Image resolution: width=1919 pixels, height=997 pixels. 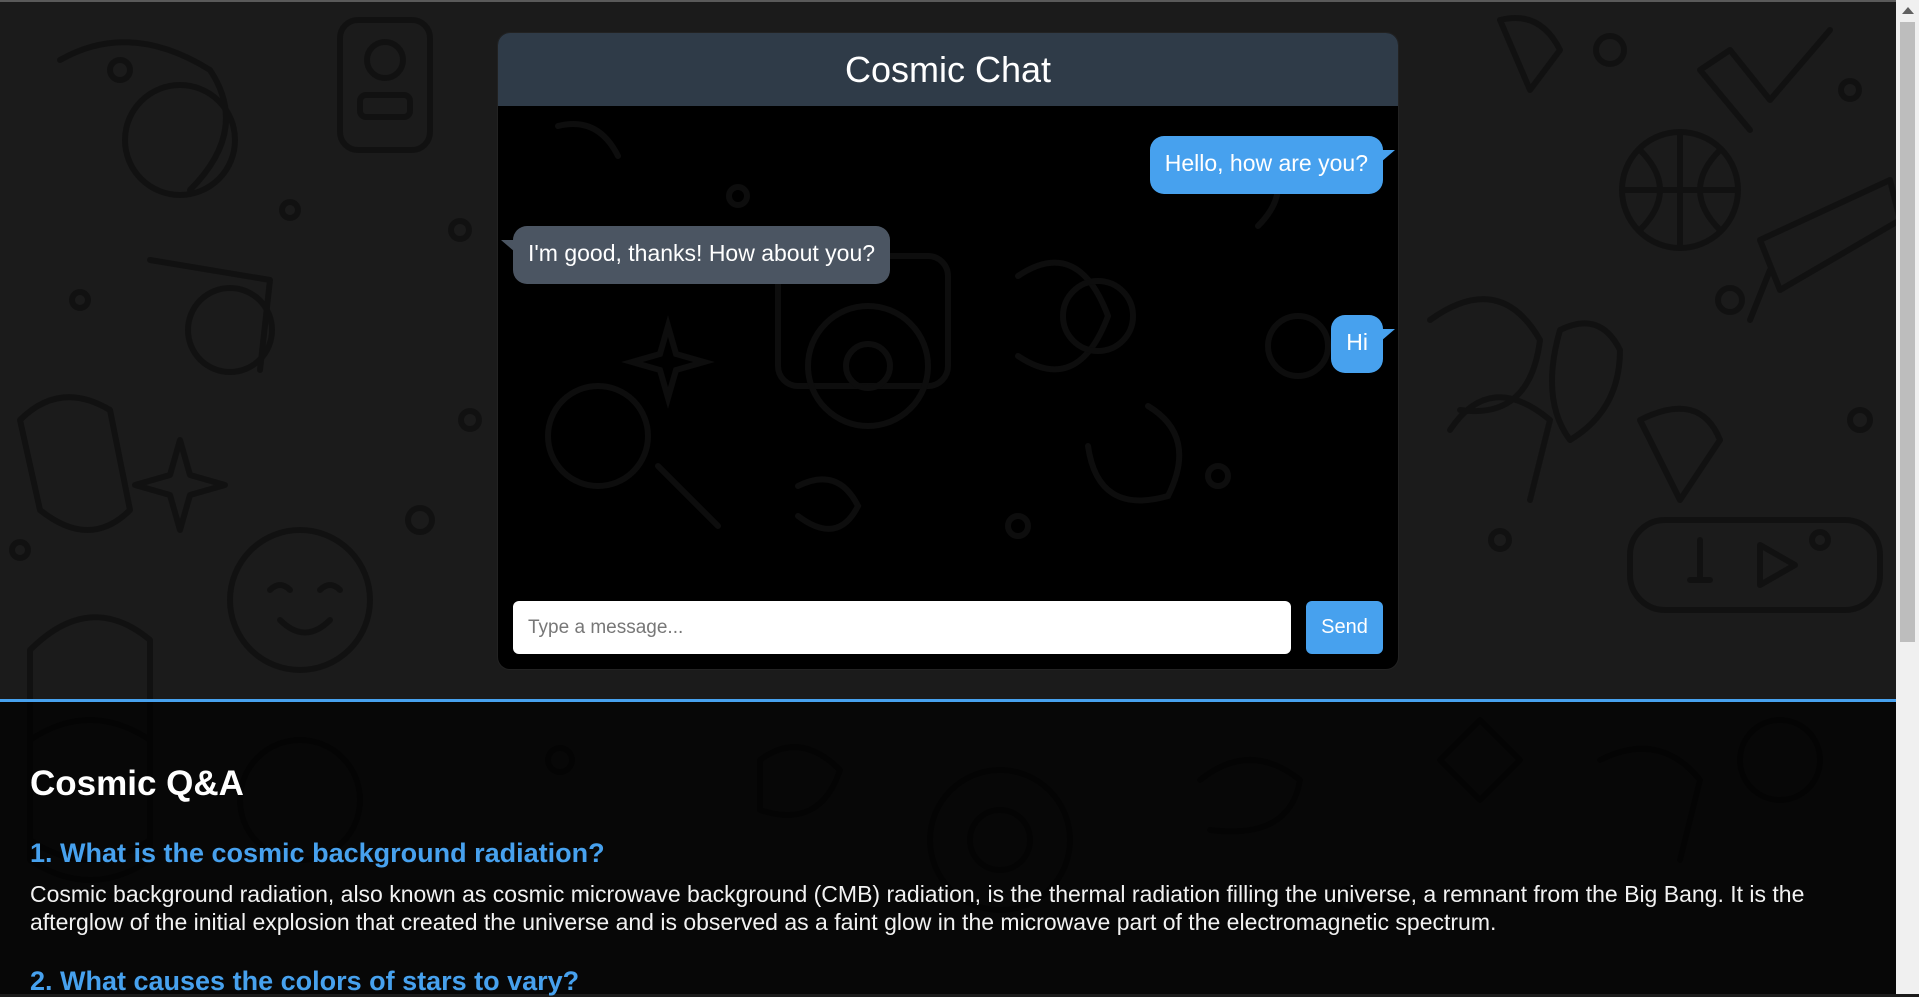 I want to click on message-text: Hello, how are you?, so click(x=1266, y=163).